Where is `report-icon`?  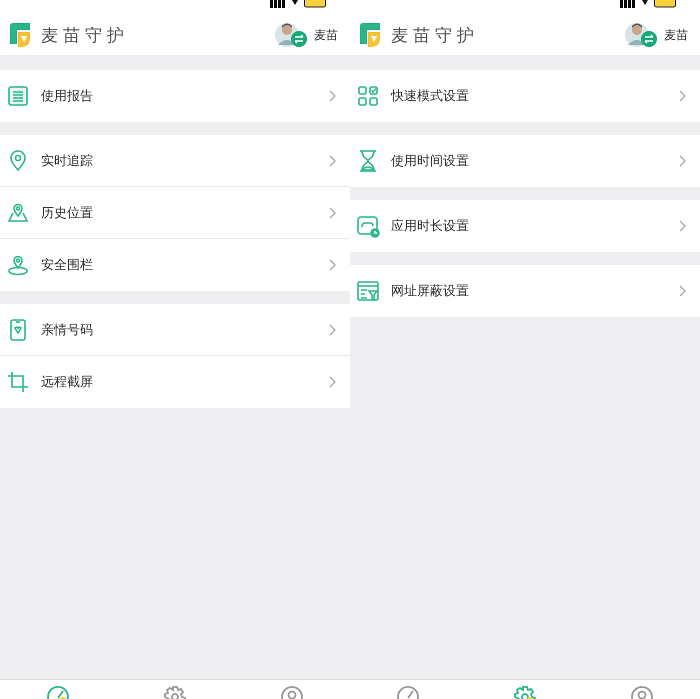
report-icon is located at coordinates (18, 96).